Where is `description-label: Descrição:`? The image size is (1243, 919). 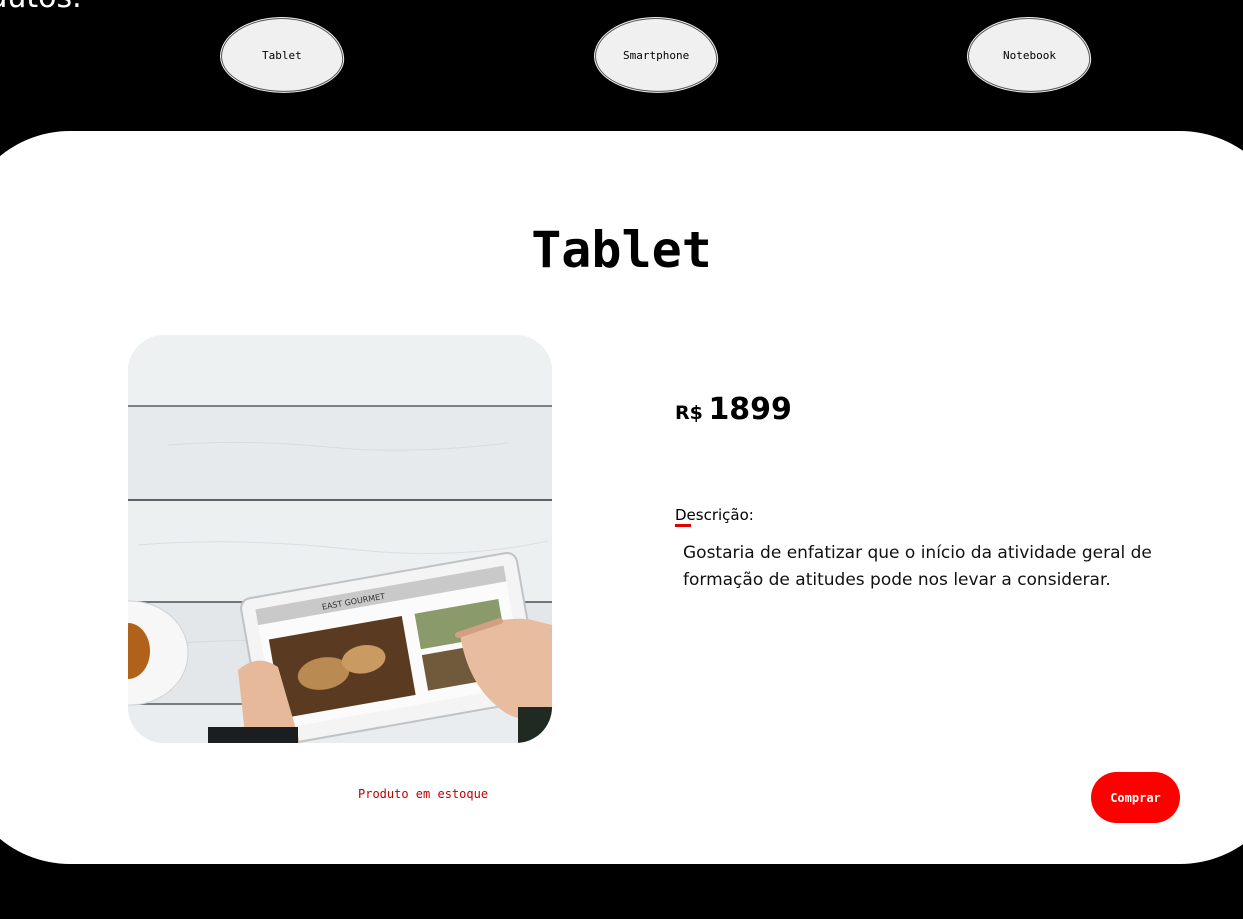
description-label: Descrição: is located at coordinates (714, 515).